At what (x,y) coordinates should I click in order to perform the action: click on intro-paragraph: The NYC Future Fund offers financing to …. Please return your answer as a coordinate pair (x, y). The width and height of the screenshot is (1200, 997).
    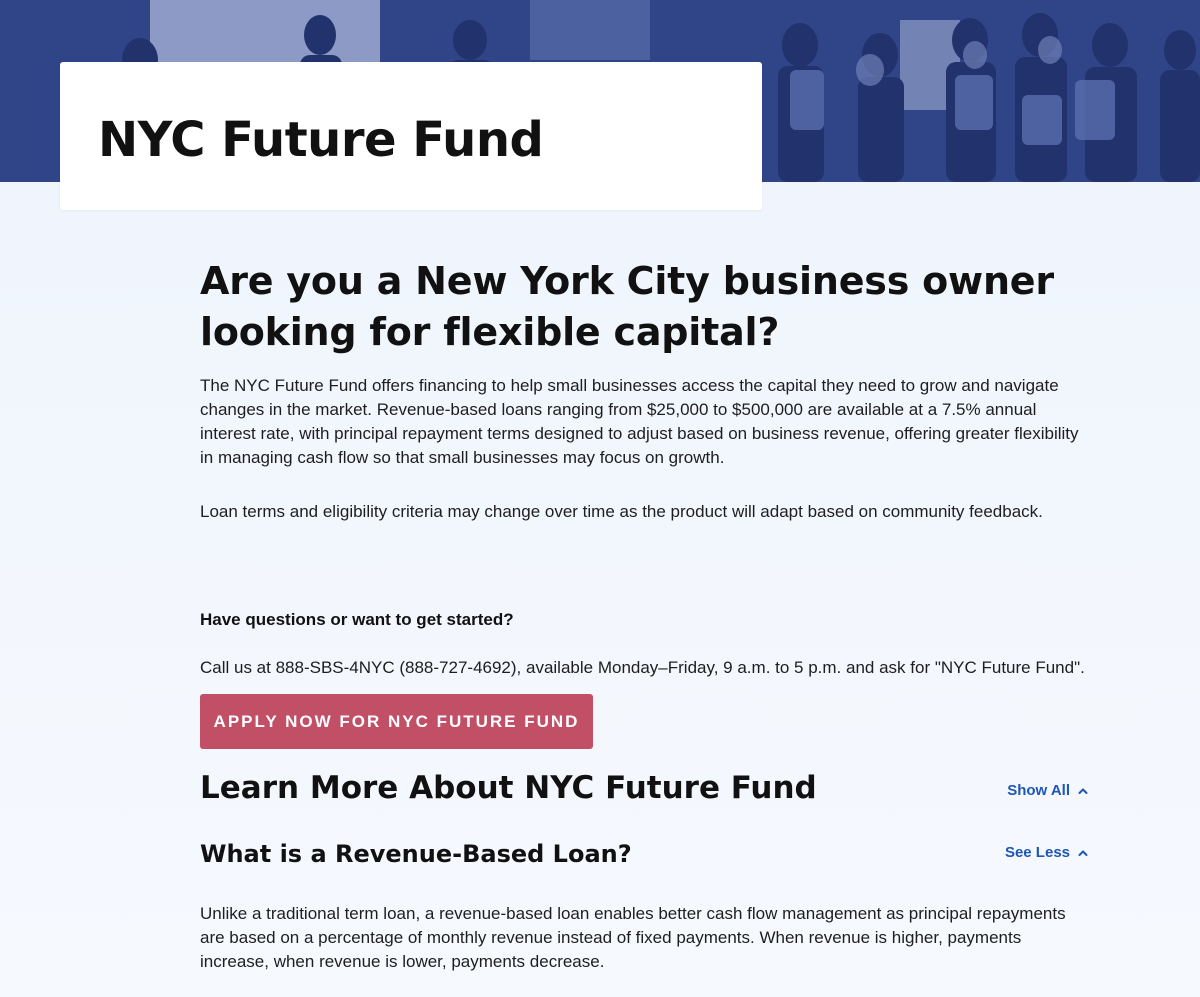
    Looking at the image, I should click on (639, 421).